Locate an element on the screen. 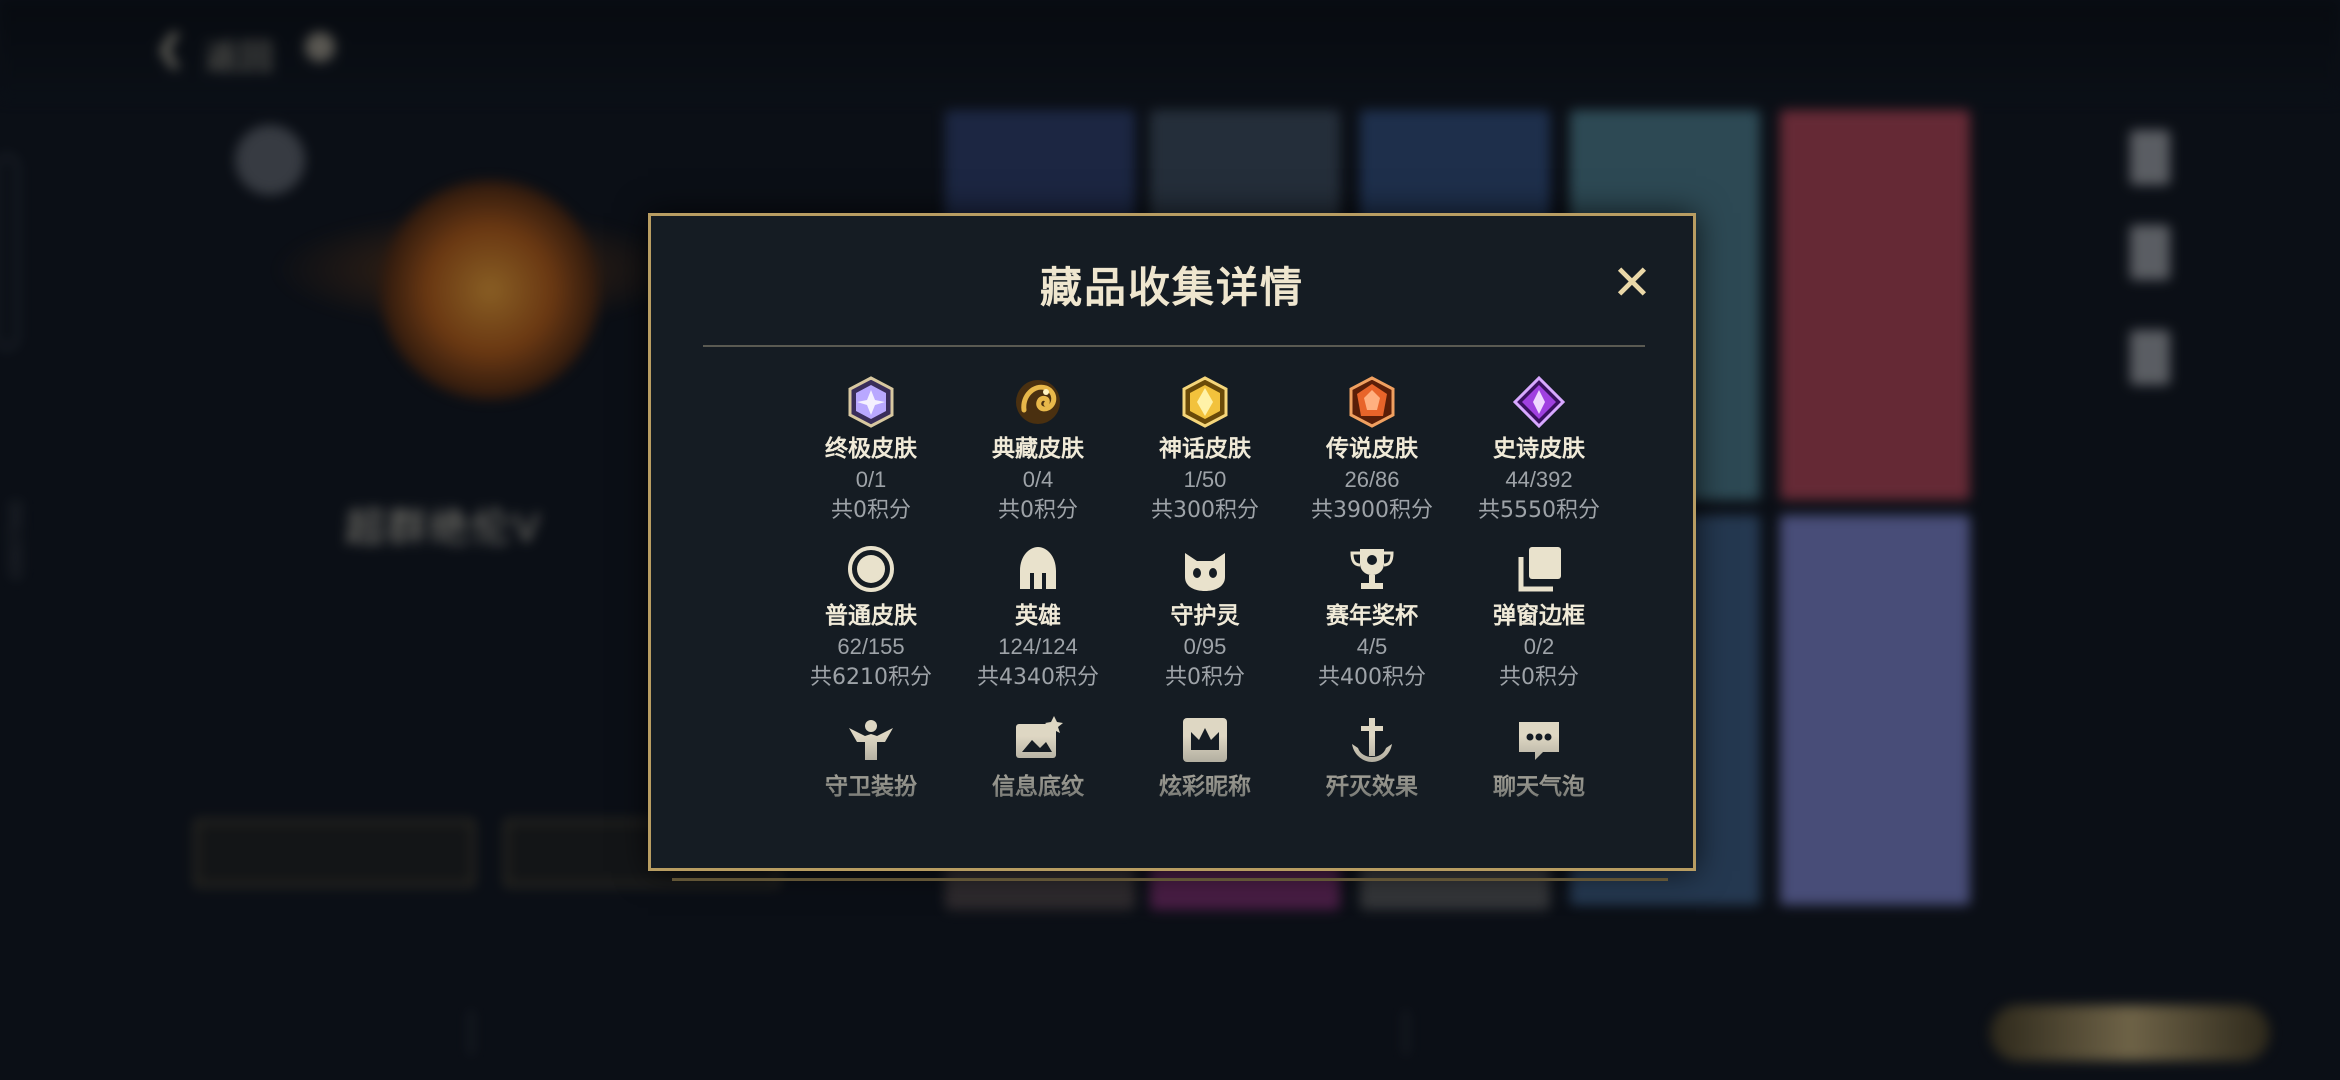 The height and width of the screenshot is (1080, 2340). collection-category-14: 歼灭效果 is located at coordinates (1372, 758).